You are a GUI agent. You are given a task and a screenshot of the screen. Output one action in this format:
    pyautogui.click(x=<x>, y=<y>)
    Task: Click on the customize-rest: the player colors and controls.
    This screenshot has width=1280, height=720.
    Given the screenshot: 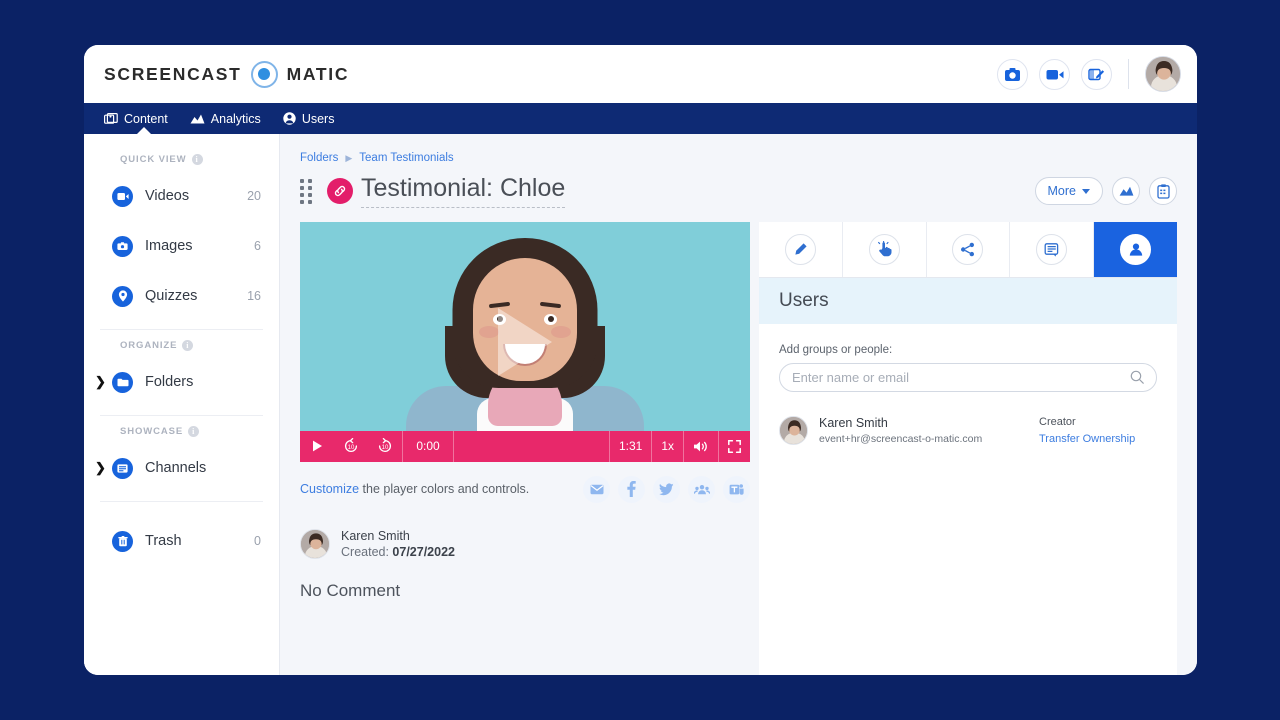 What is the action you would take?
    pyautogui.click(x=444, y=489)
    